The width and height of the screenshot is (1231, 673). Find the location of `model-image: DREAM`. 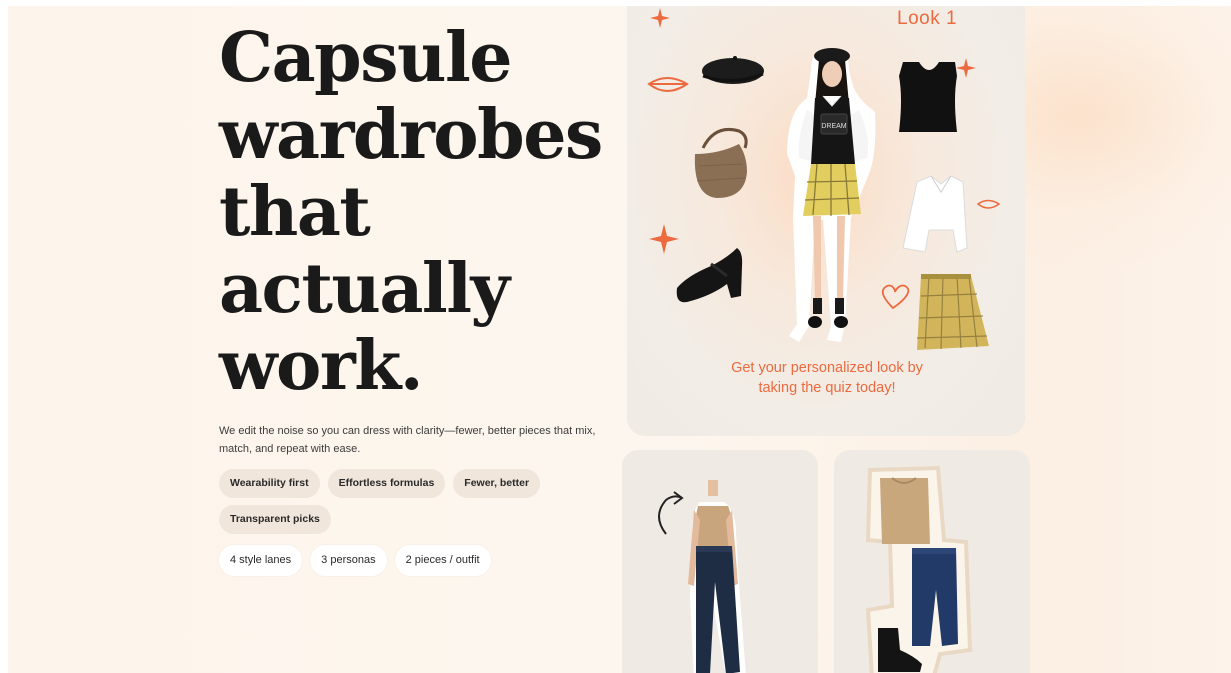

model-image: DREAM is located at coordinates (831, 195).